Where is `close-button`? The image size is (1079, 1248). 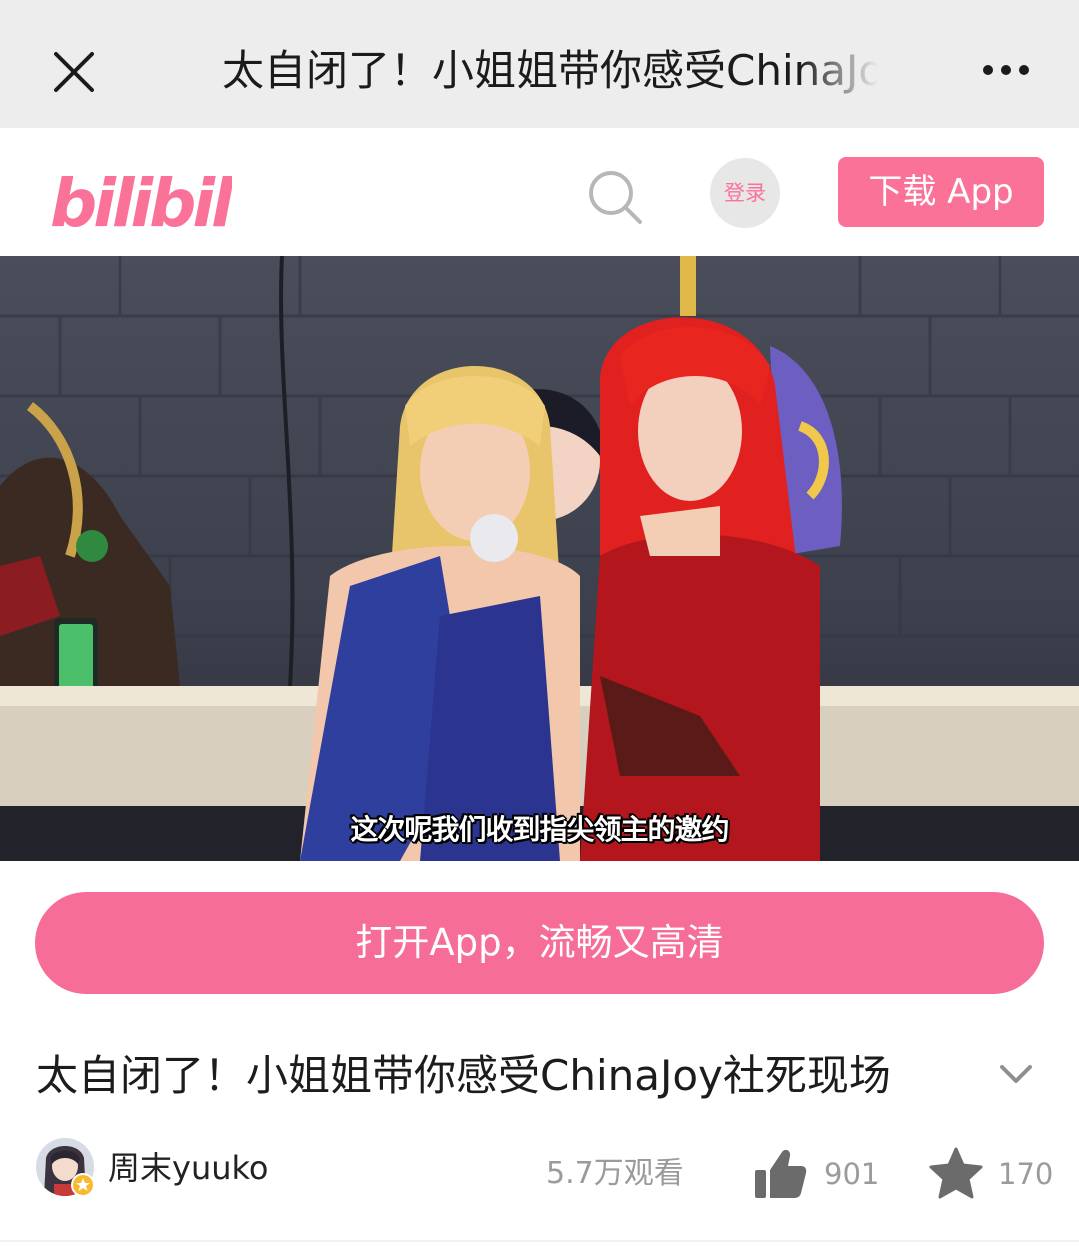
close-button is located at coordinates (74, 72).